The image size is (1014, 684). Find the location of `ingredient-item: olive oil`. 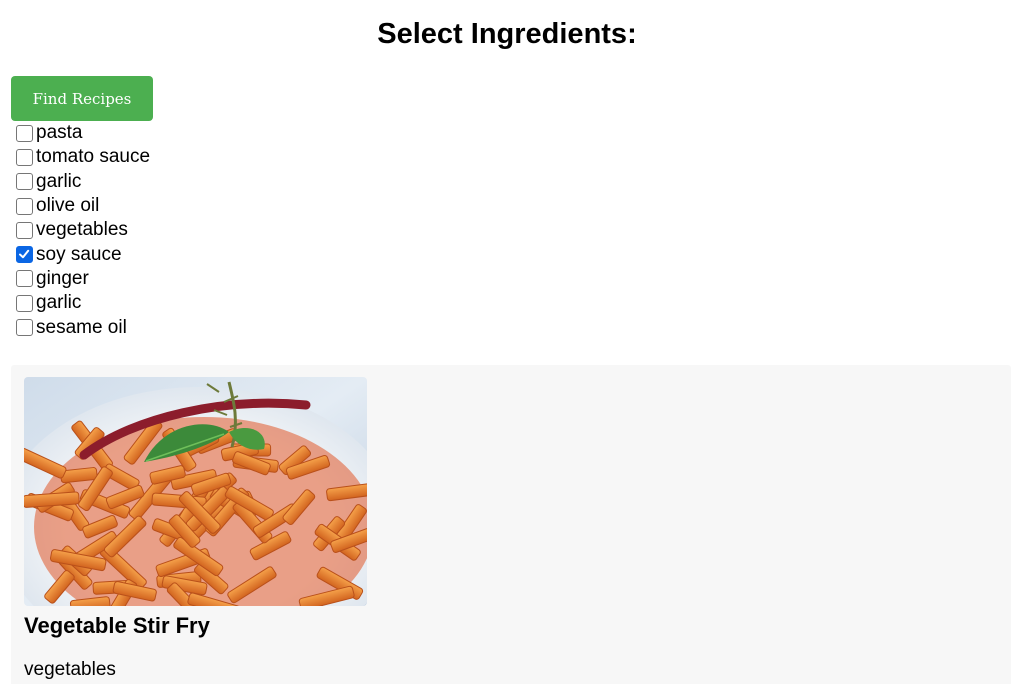

ingredient-item: olive oil is located at coordinates (82, 206).